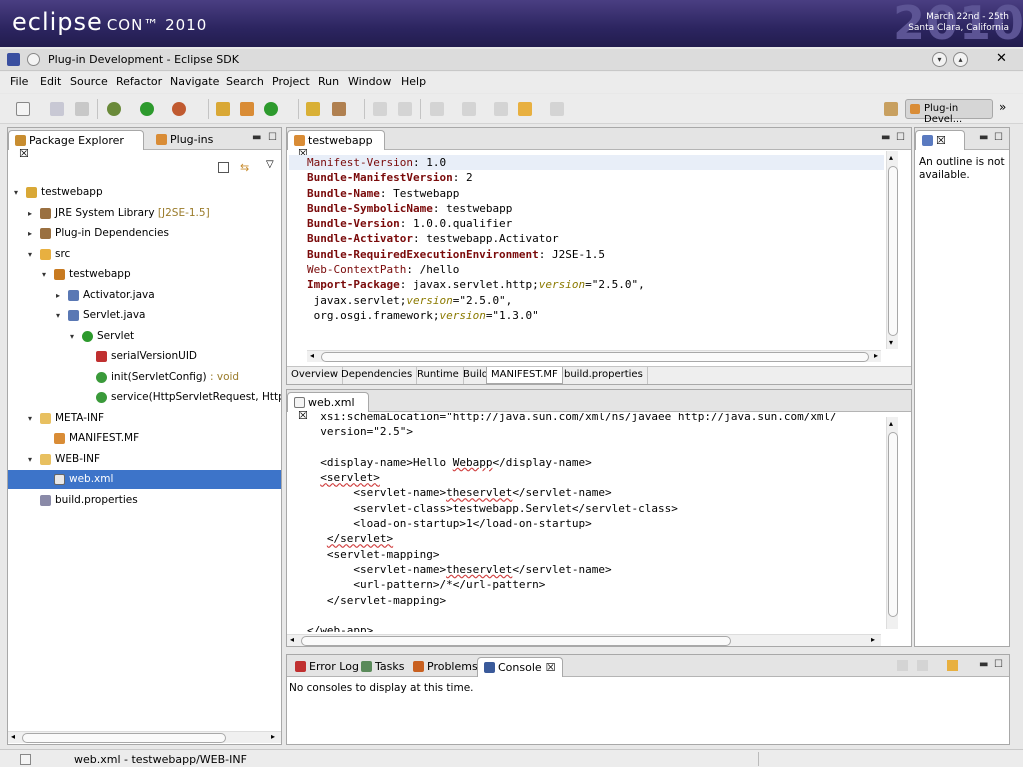  What do you see at coordinates (960, 59) in the screenshot?
I see `maximize-window-button: ▴` at bounding box center [960, 59].